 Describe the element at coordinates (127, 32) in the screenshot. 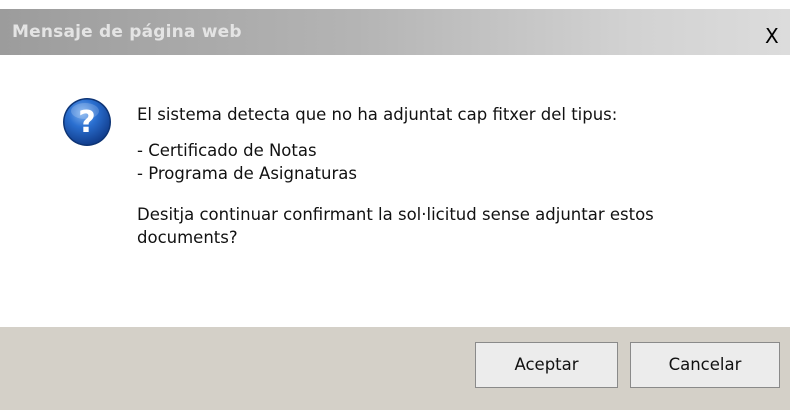

I see `dialog-title: Mensaje de página web` at that location.